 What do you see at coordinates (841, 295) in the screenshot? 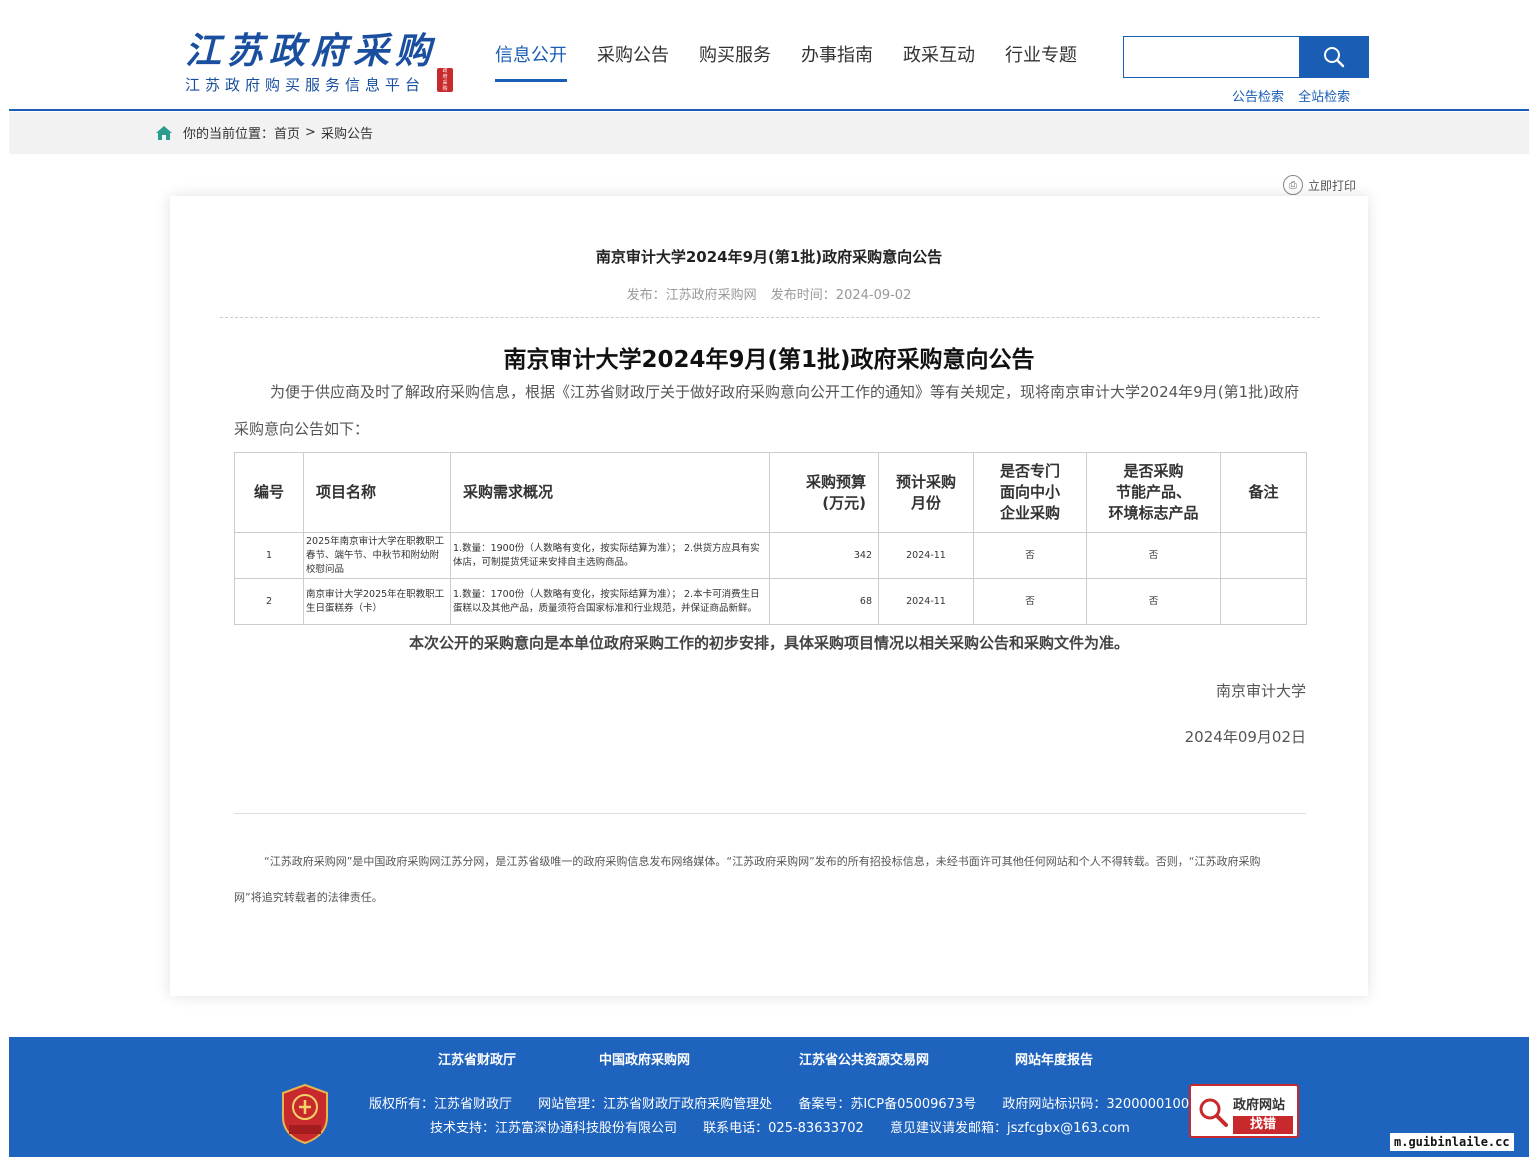
I see `article-publish-time: 发布时间：2024-09-02` at bounding box center [841, 295].